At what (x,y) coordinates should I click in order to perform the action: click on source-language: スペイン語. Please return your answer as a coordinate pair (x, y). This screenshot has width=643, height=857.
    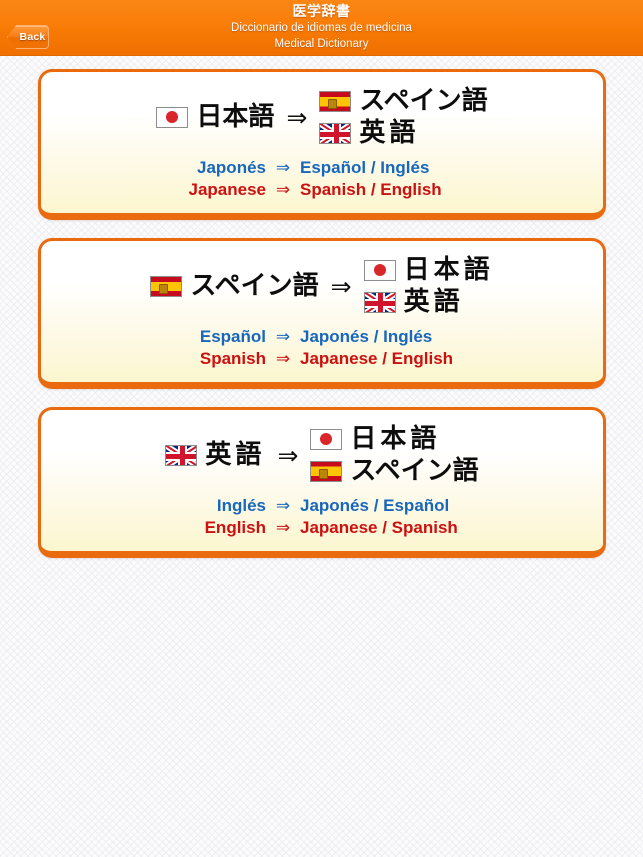
    Looking at the image, I should click on (234, 286).